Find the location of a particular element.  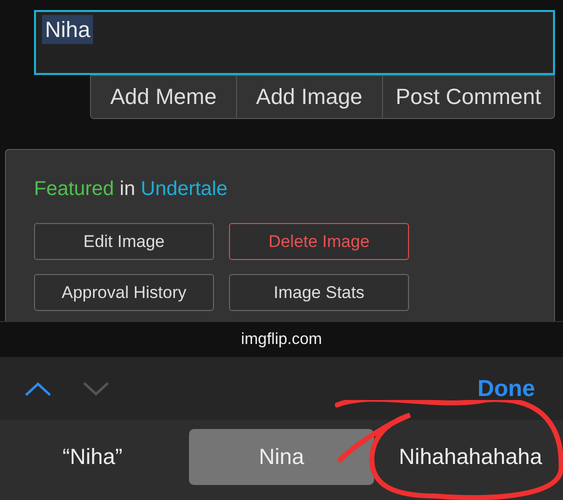

image-action-button: Delete Image is located at coordinates (319, 241).